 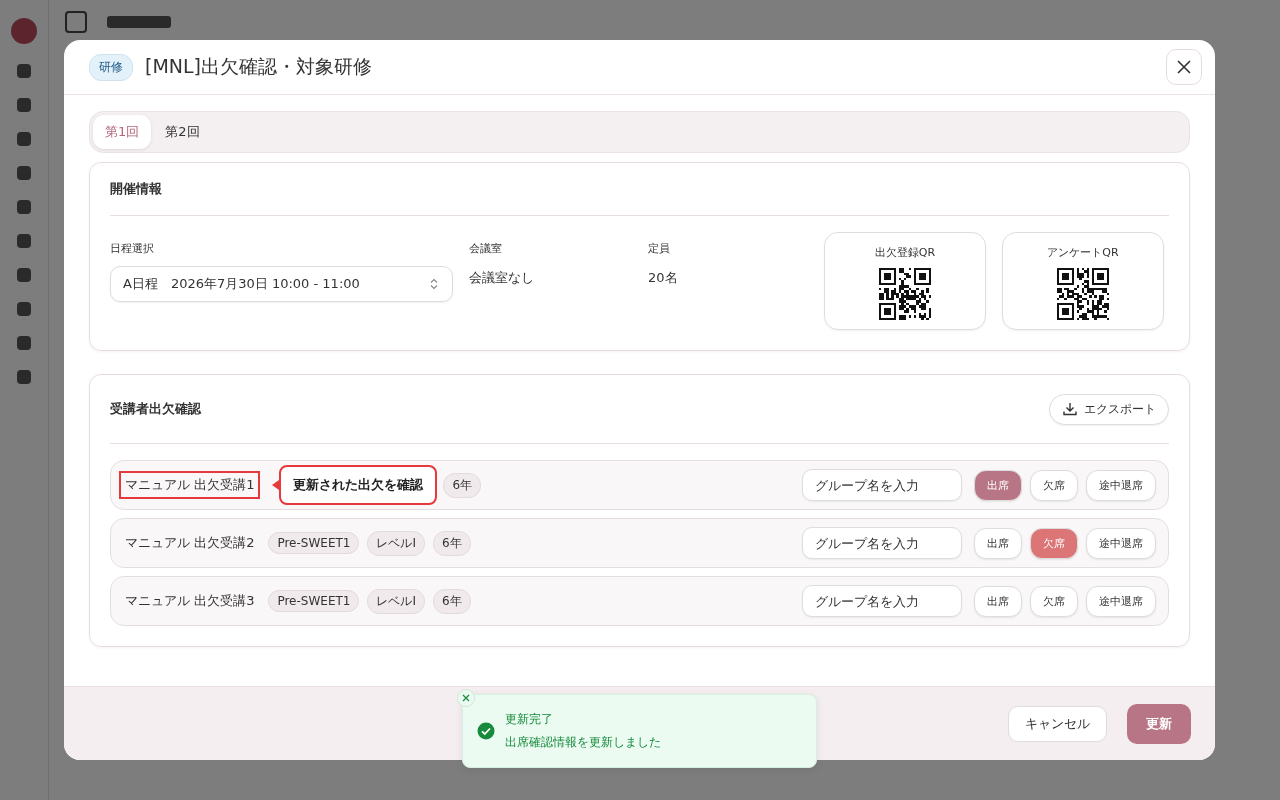 What do you see at coordinates (434, 284) in the screenshot?
I see `chevron-updown-icon` at bounding box center [434, 284].